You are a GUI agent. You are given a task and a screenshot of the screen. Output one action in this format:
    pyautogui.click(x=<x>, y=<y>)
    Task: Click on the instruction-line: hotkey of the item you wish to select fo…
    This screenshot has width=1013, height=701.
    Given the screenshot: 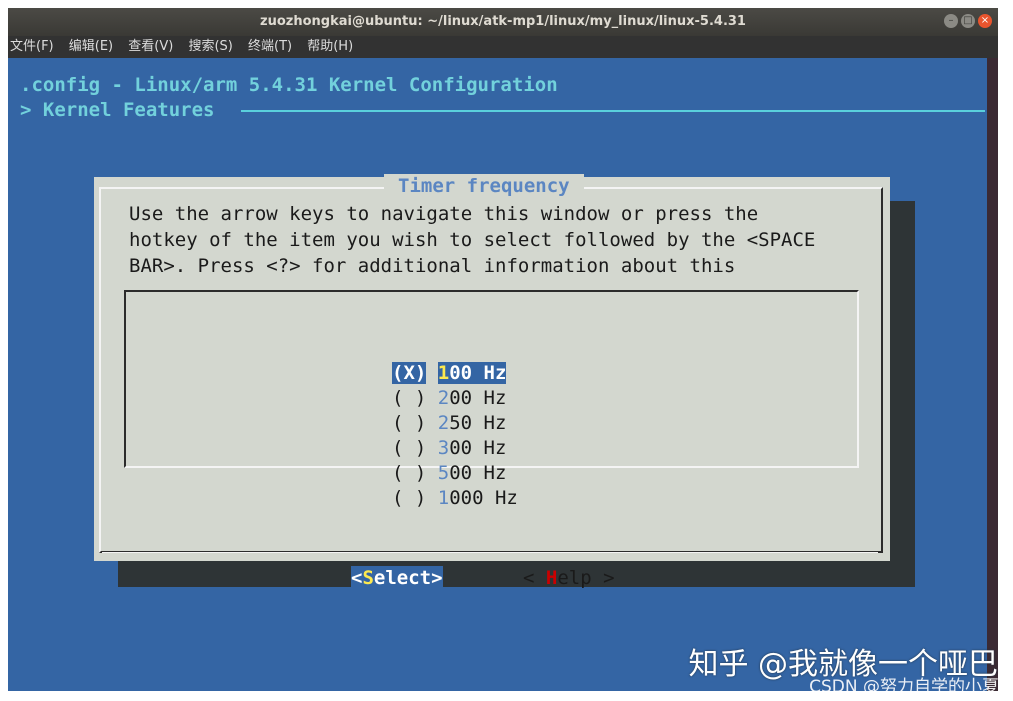 What is the action you would take?
    pyautogui.click(x=472, y=240)
    